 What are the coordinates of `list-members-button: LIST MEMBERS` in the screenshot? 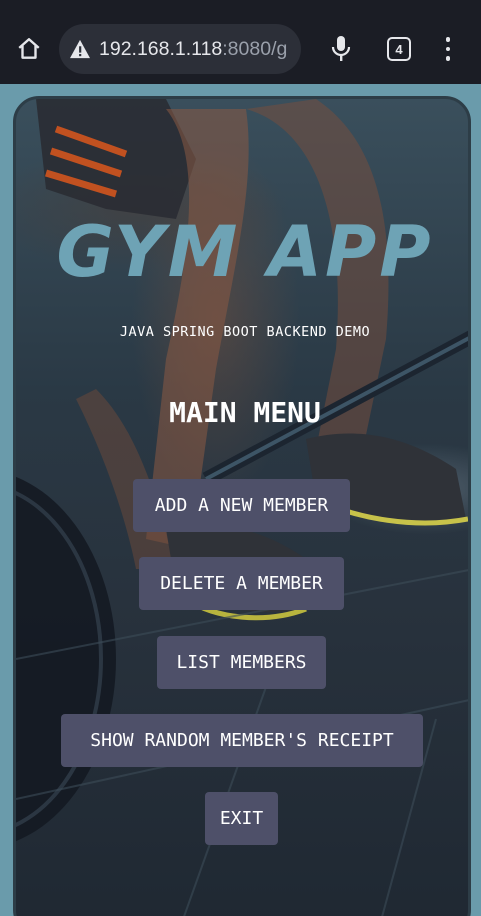 It's located at (241, 662).